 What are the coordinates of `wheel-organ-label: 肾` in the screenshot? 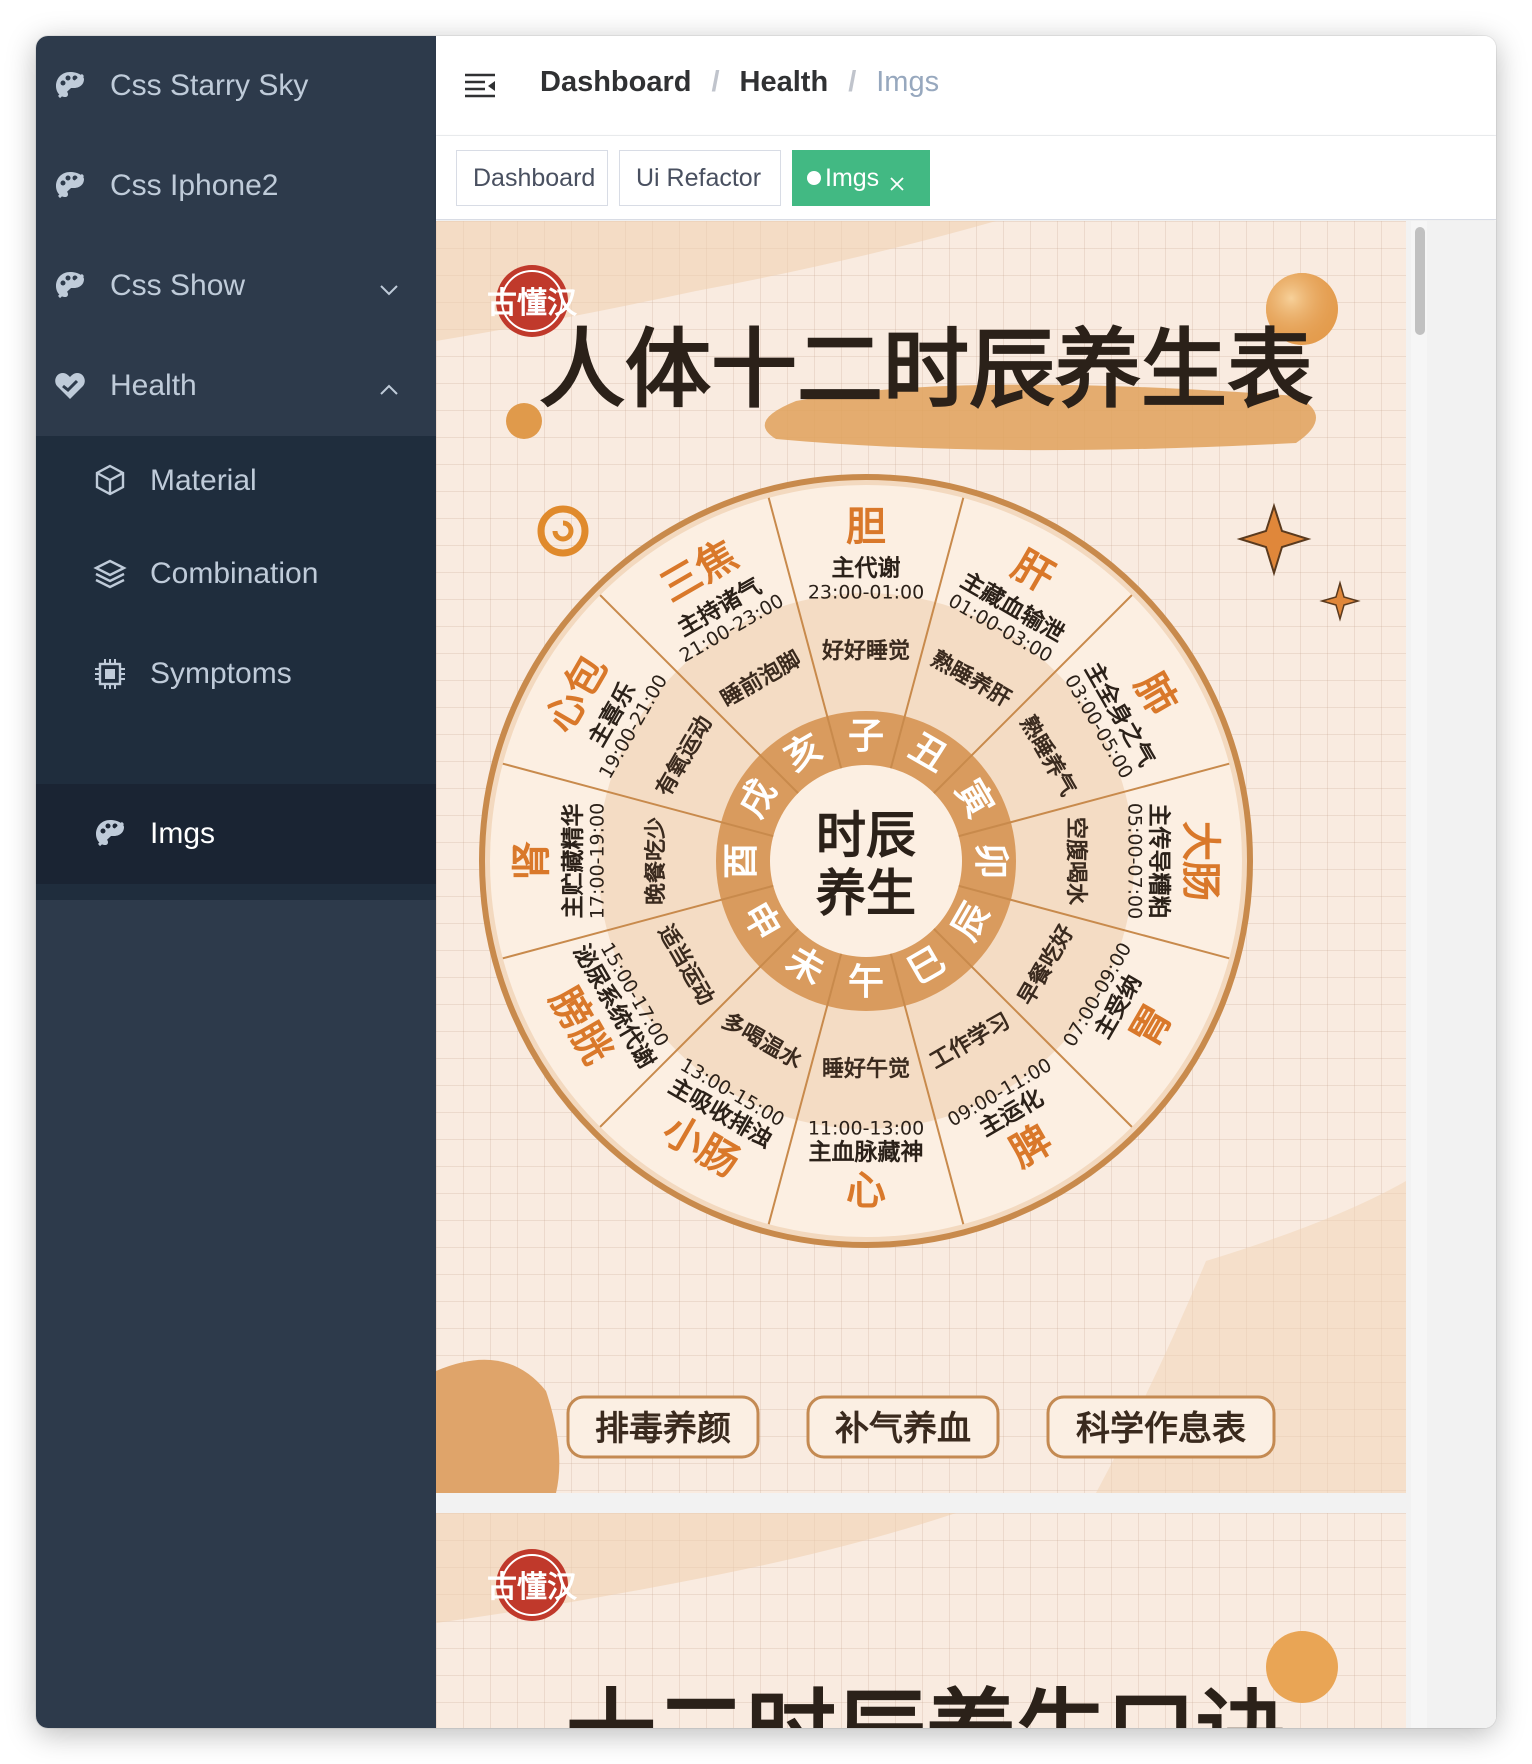 It's located at (532, 861).